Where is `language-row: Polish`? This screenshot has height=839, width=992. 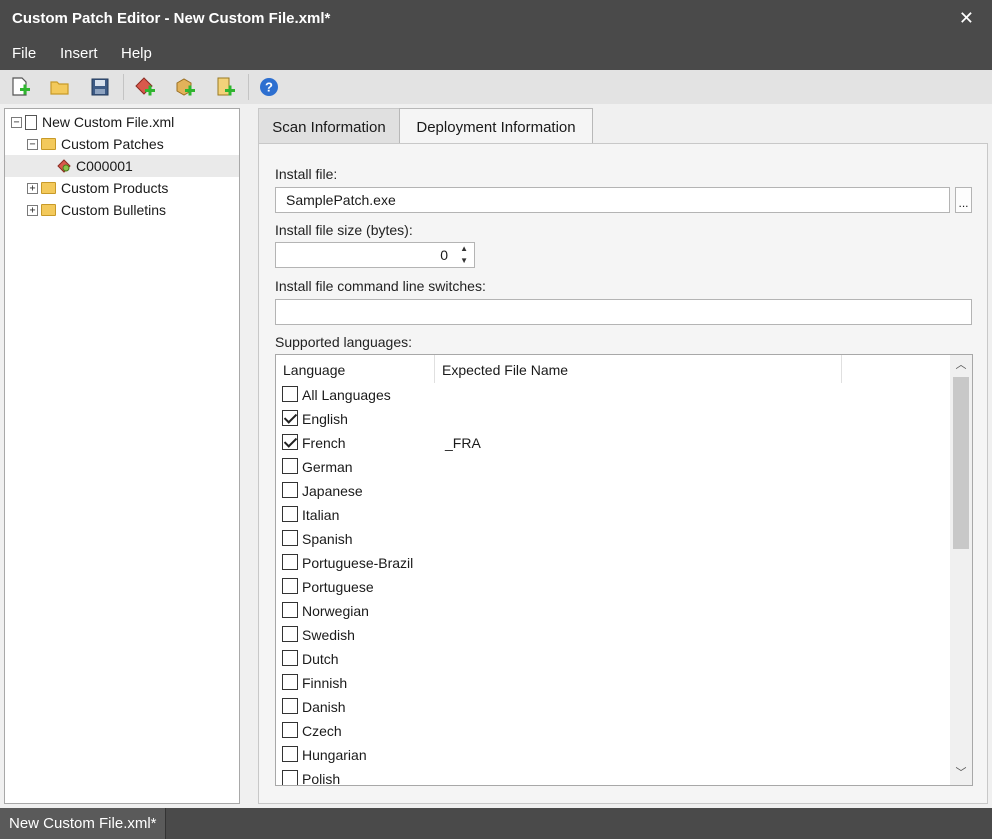
language-row: Polish is located at coordinates (611, 776).